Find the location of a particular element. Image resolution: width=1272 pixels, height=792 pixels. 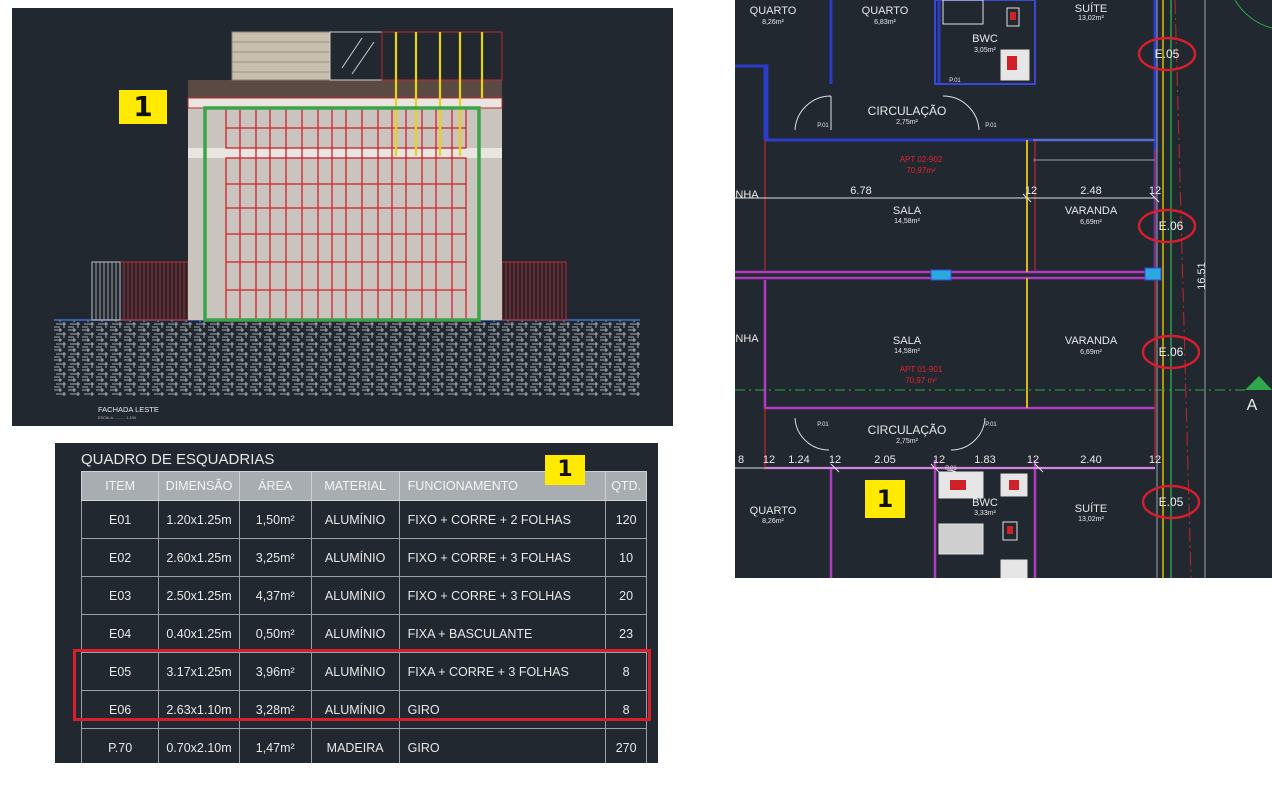

apt-label-top: APT 02-902 is located at coordinates (921, 159).